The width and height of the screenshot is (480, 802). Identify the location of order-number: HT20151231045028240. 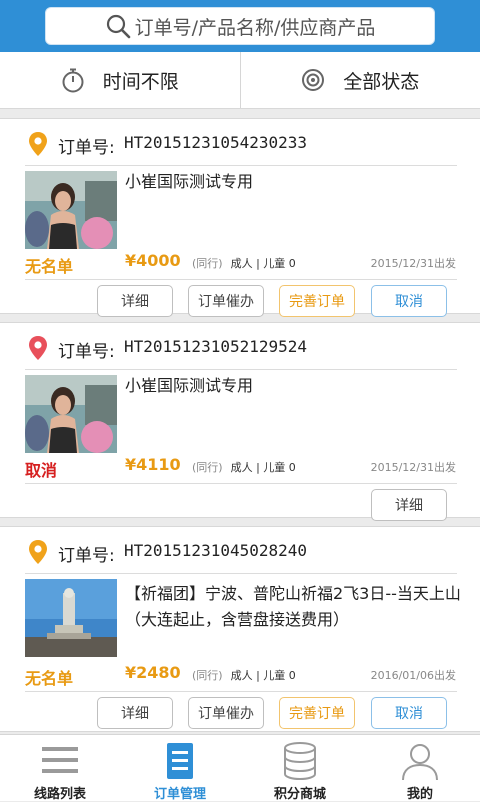
(215, 550).